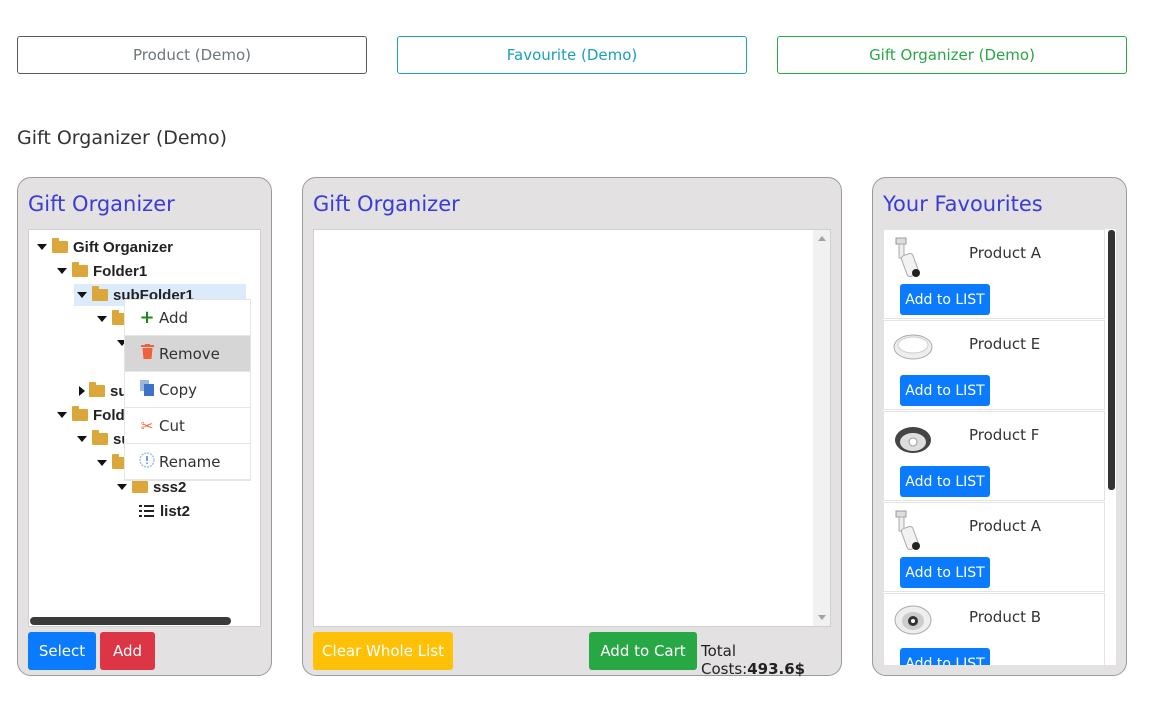 The width and height of the screenshot is (1164, 720). I want to click on list-icon, so click(146, 511).